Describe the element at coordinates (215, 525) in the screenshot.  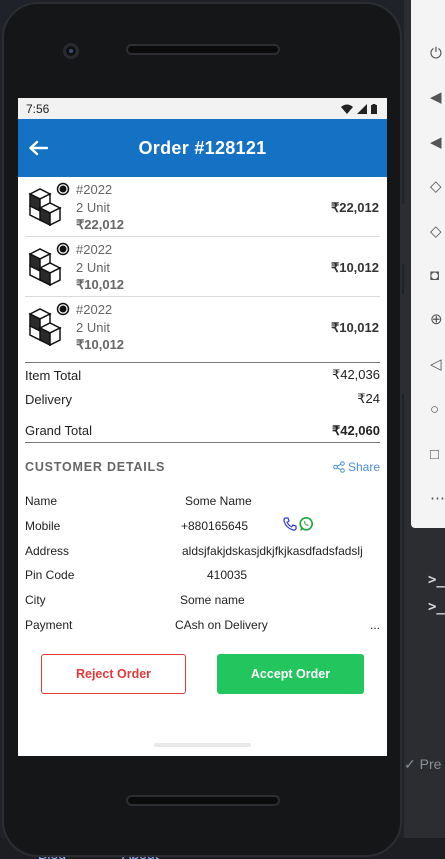
I see `detail-value: +880165645` at that location.